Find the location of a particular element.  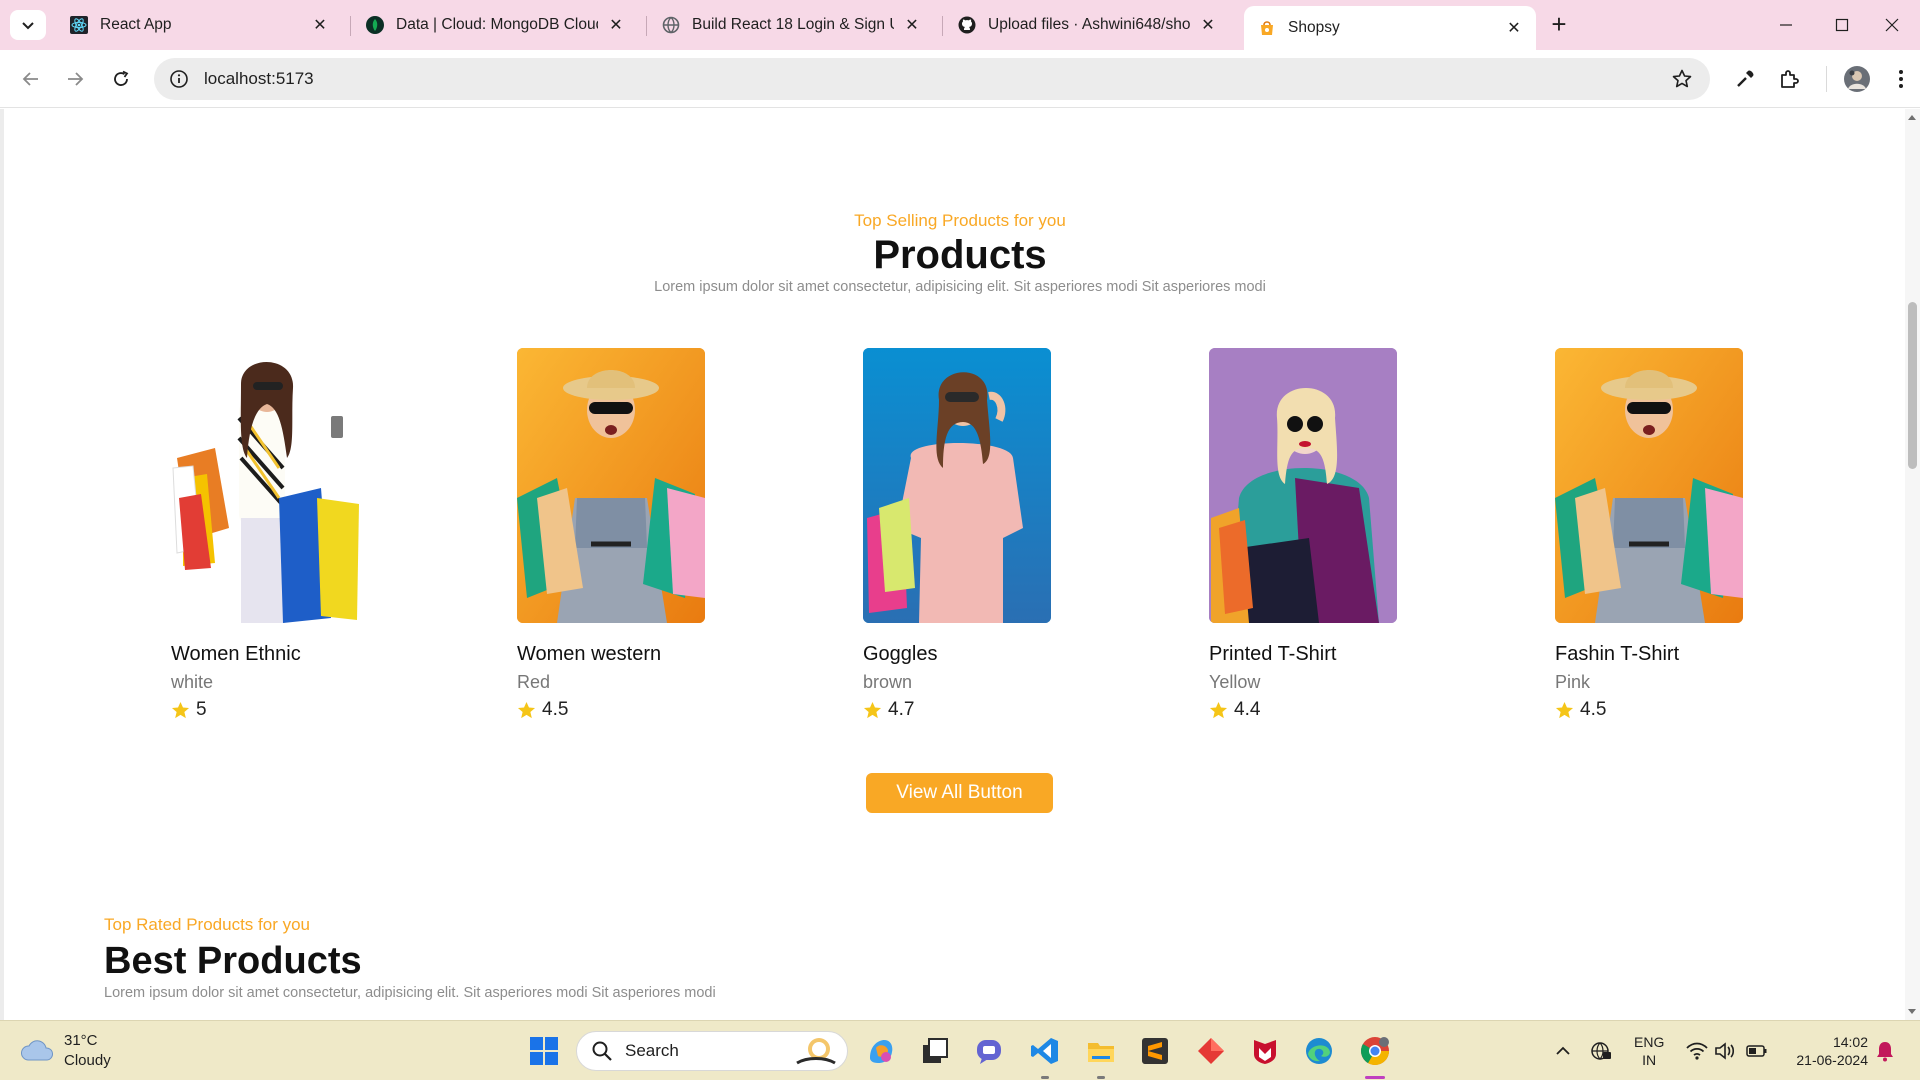

vscode-icon is located at coordinates (1044, 1051).